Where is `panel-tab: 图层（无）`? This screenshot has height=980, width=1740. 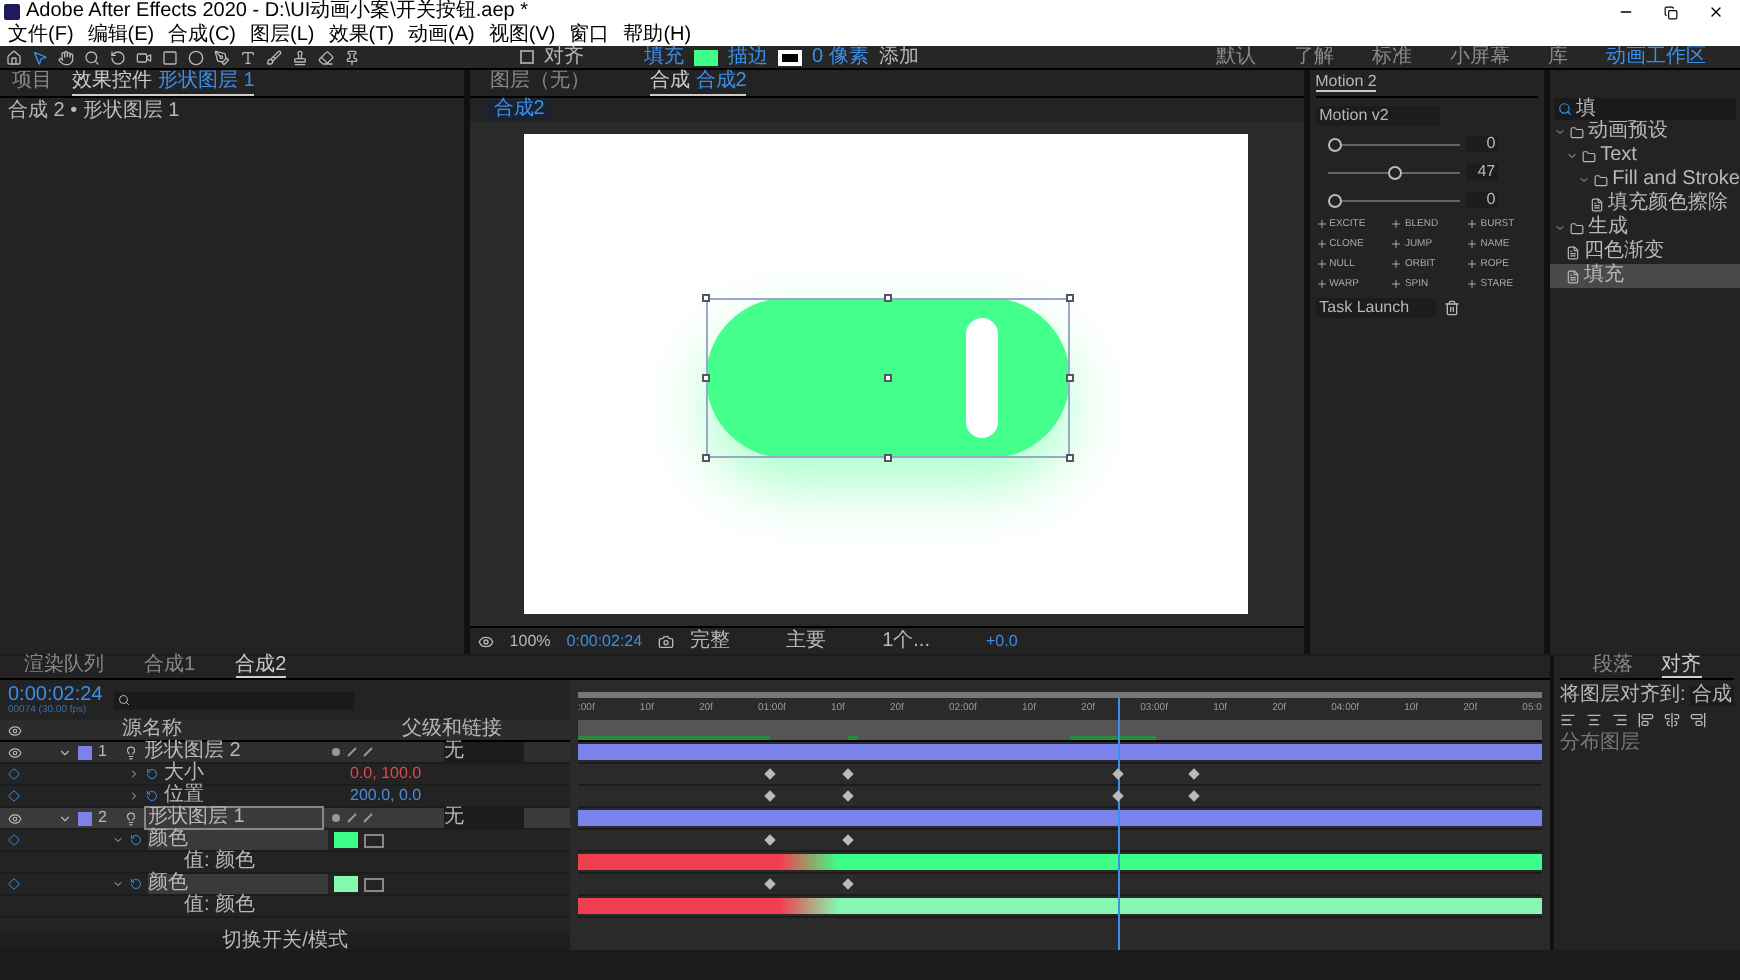 panel-tab: 图层（无） is located at coordinates (539, 83).